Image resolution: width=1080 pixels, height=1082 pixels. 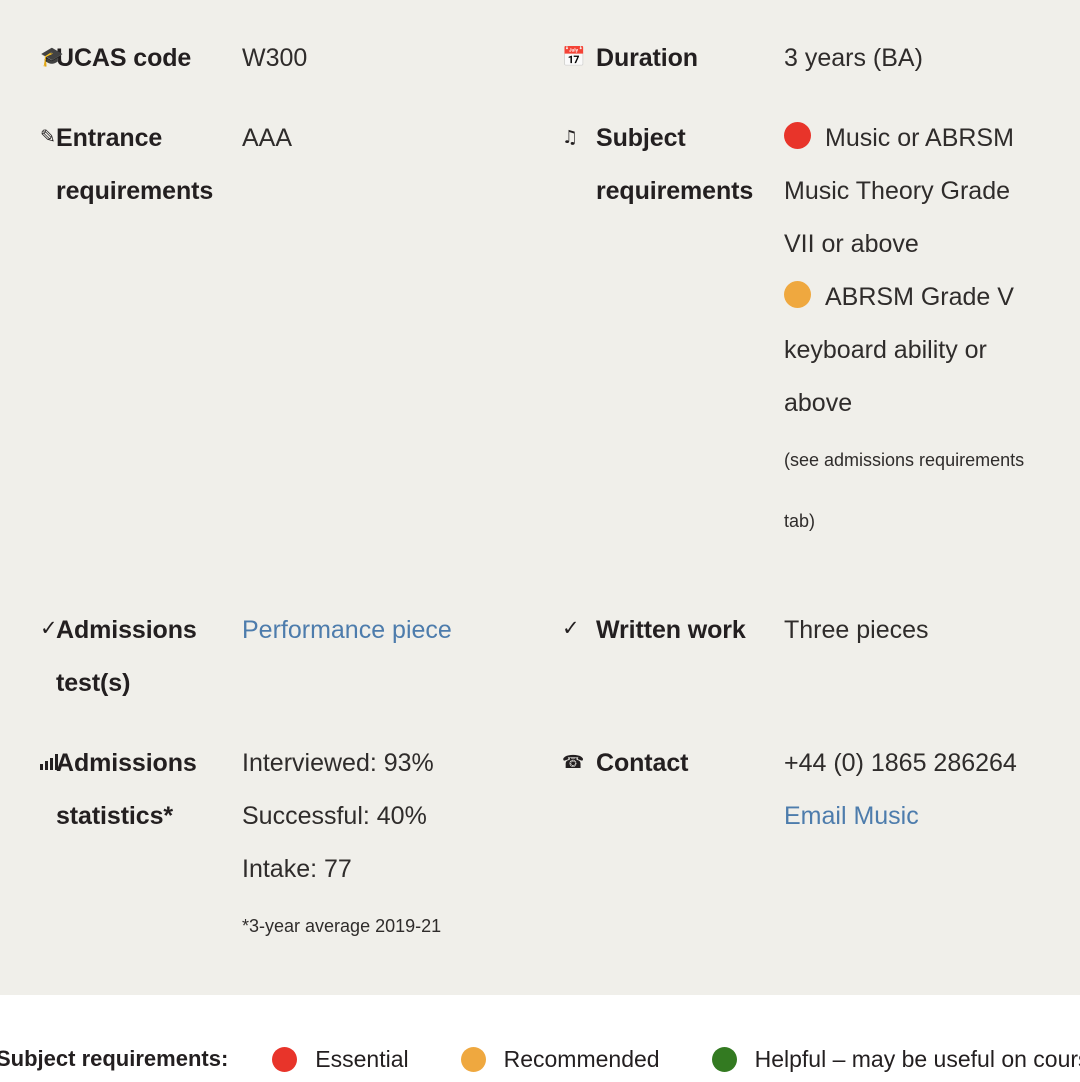 What do you see at coordinates (647, 58) in the screenshot?
I see `duration-label: Duration` at bounding box center [647, 58].